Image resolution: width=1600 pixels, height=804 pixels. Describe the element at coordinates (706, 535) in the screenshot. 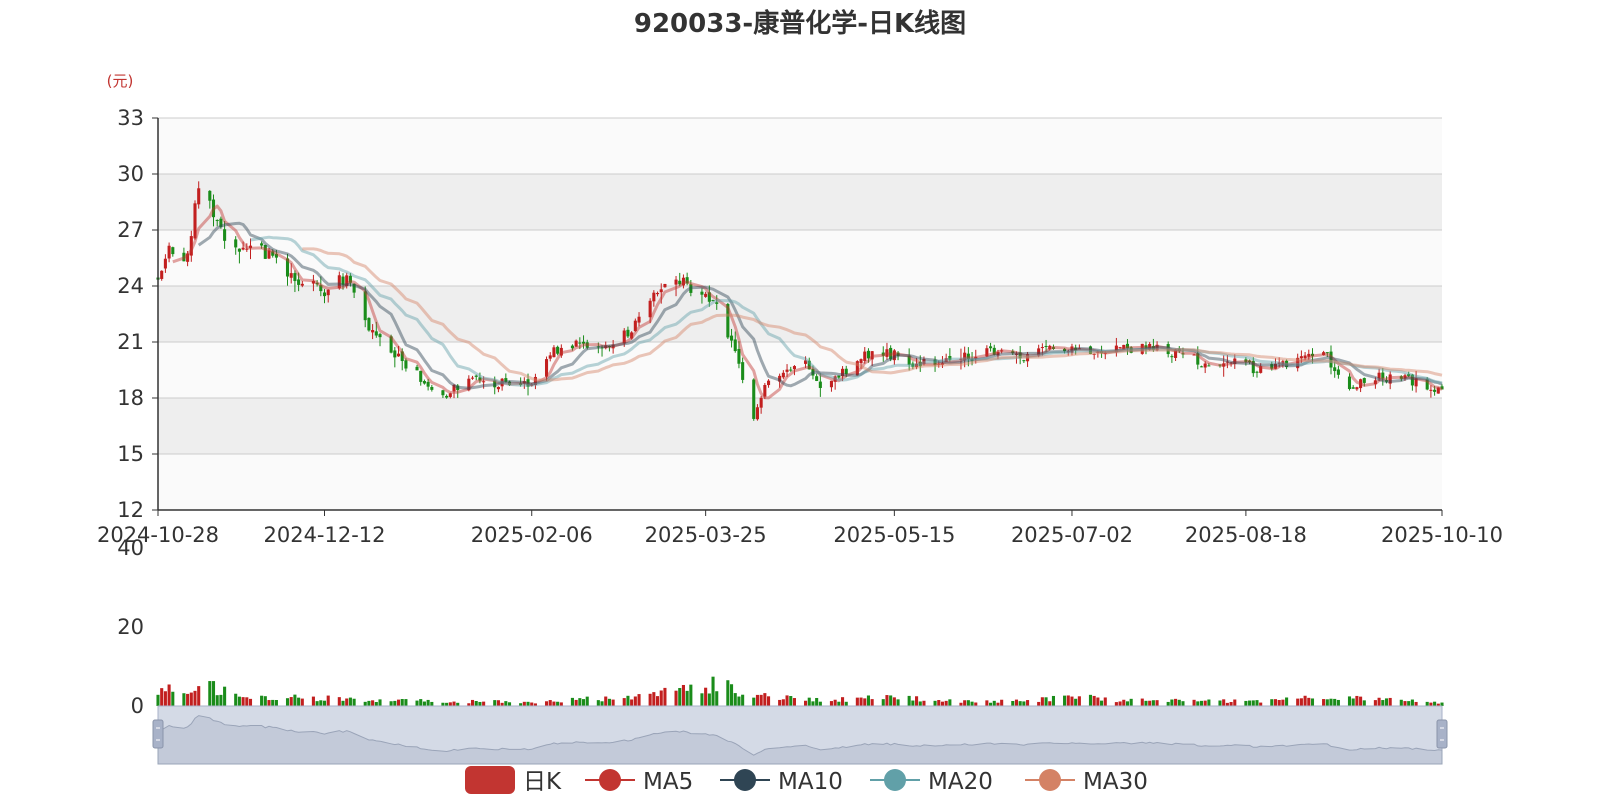

I see `x-tick-label: 2025-03-25` at that location.